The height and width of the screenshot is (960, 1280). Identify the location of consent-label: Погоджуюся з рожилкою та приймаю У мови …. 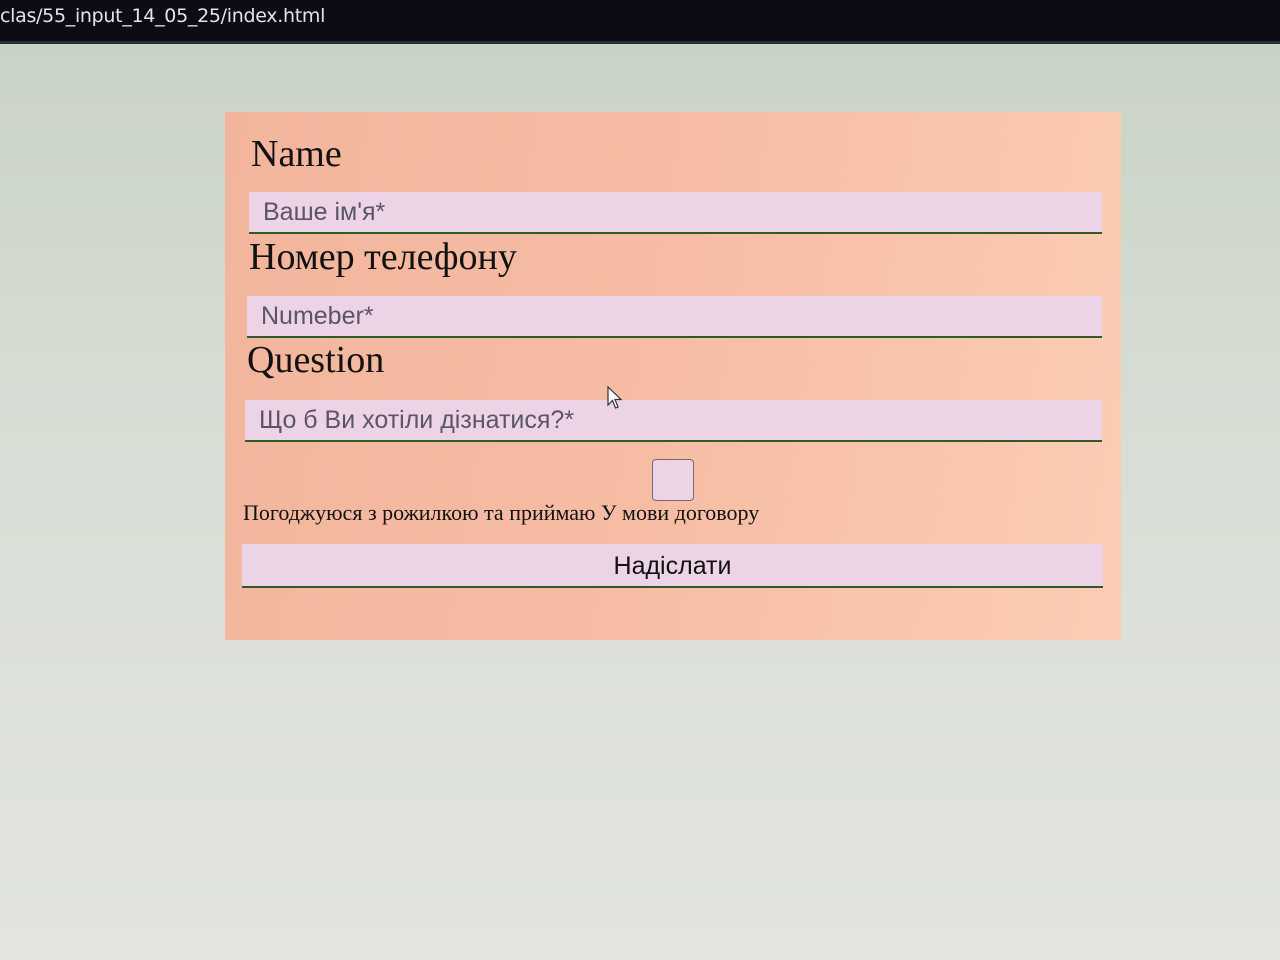
(501, 512).